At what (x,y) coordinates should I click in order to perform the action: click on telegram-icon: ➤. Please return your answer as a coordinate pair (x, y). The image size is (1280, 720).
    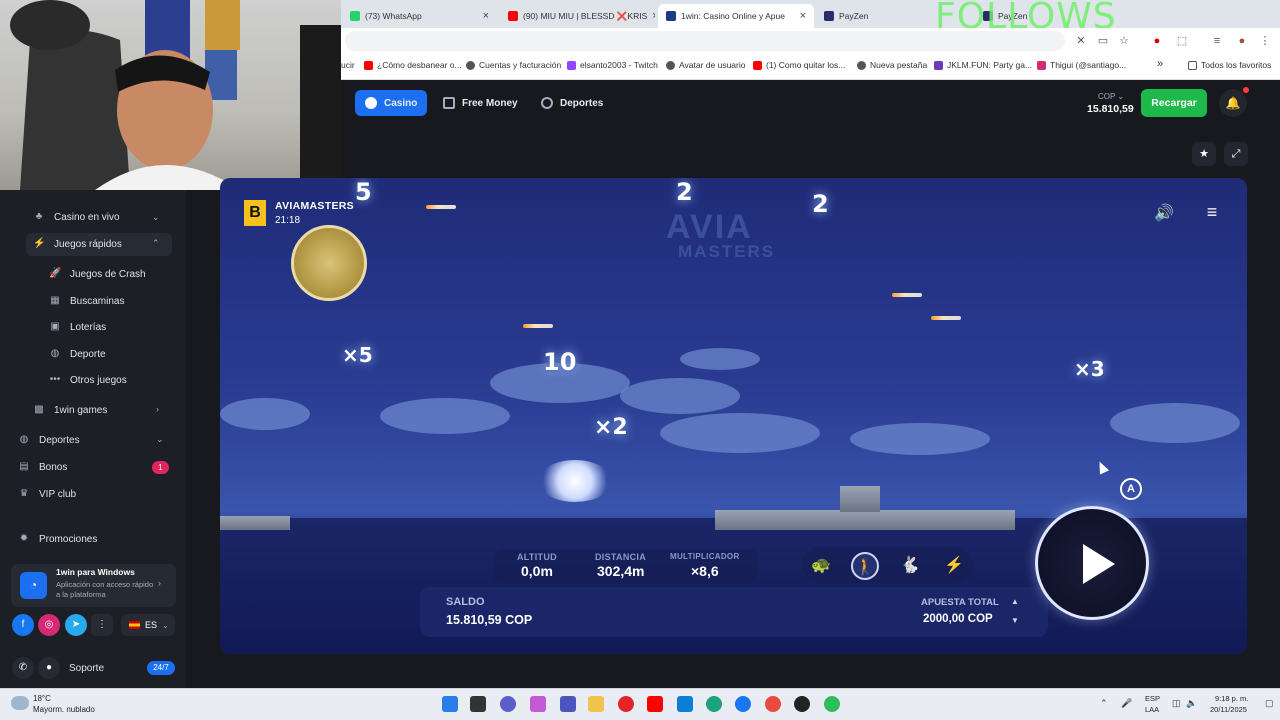
    Looking at the image, I should click on (76, 625).